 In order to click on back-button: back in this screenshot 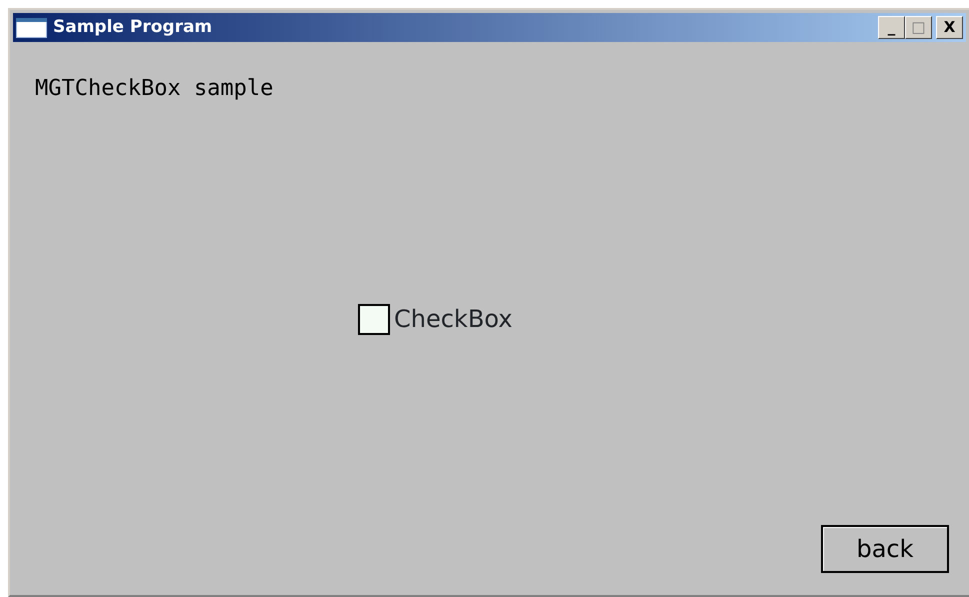, I will do `click(885, 549)`.